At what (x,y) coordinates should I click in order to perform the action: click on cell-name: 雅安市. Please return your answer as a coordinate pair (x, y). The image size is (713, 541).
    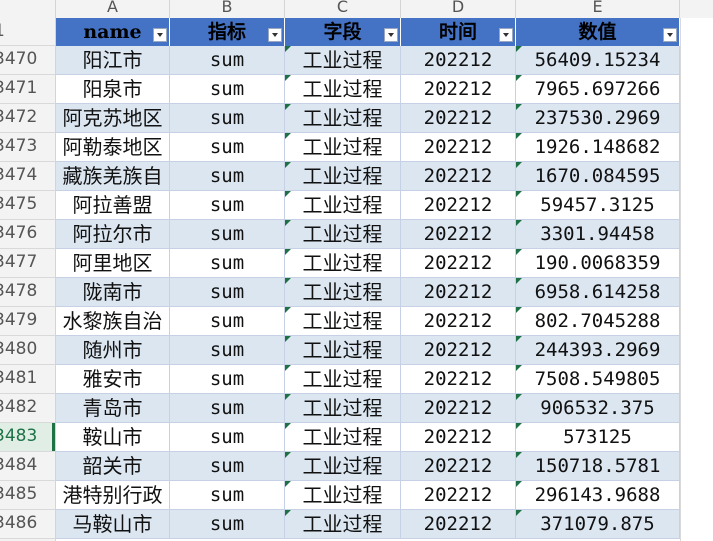
    Looking at the image, I should click on (113, 379).